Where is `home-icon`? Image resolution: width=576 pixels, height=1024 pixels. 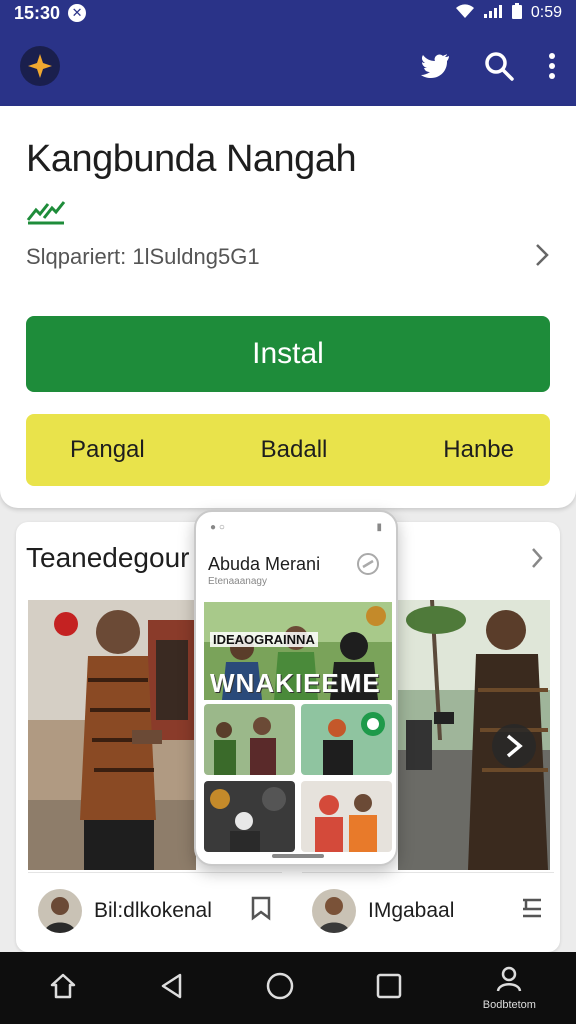 home-icon is located at coordinates (63, 988).